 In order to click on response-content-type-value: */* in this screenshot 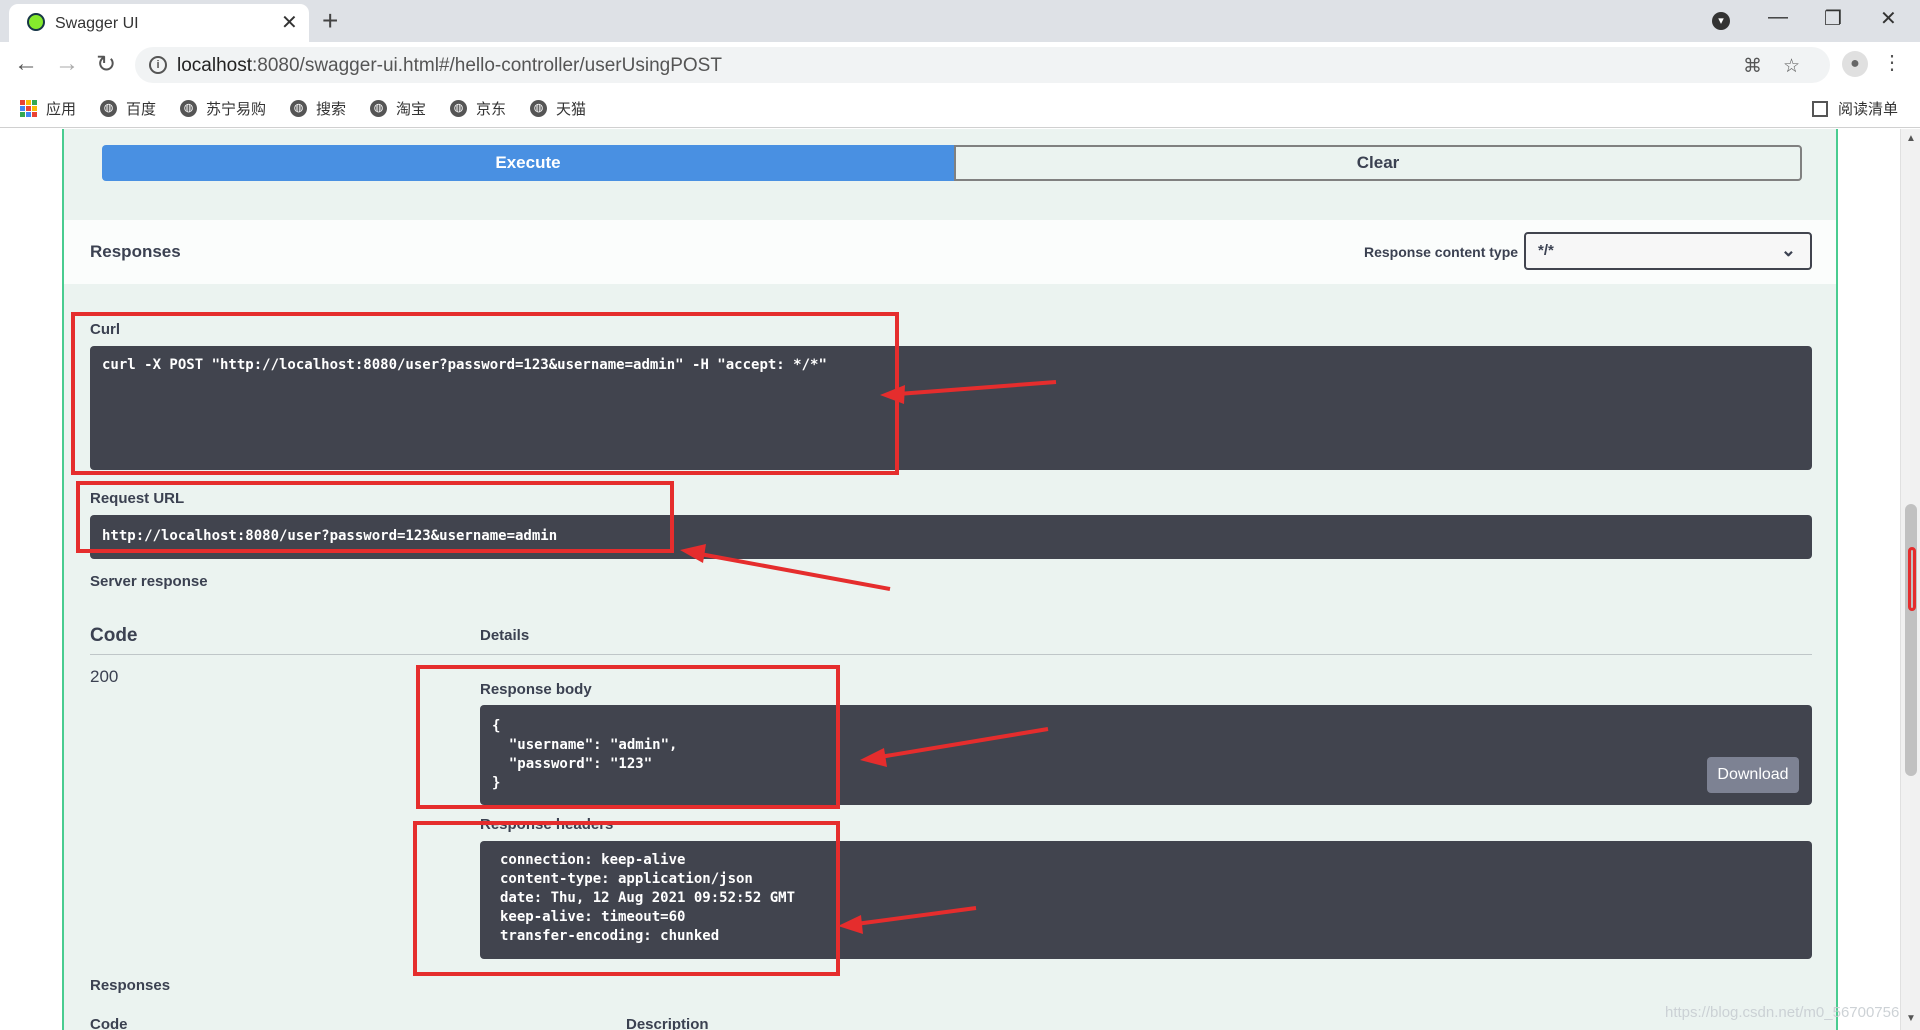, I will do `click(1546, 250)`.